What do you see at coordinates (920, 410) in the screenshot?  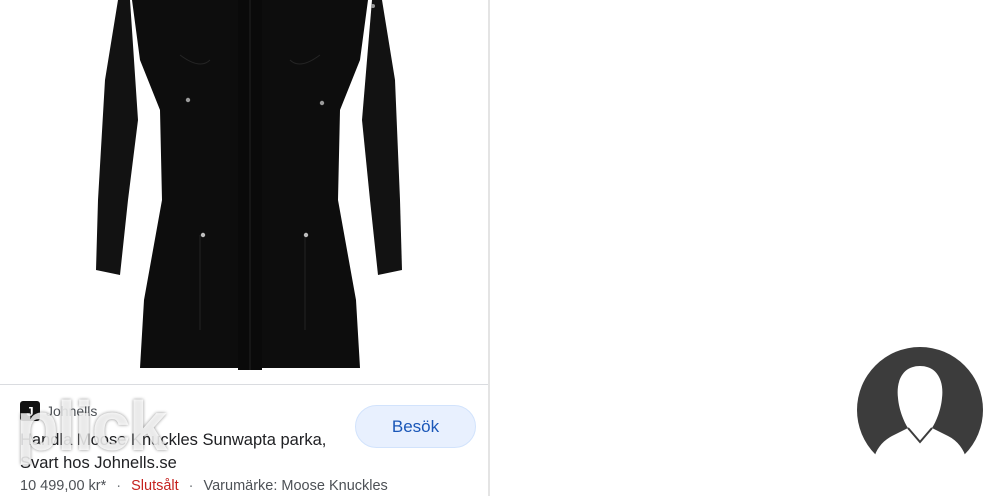 I see `person-silhouette-icon` at bounding box center [920, 410].